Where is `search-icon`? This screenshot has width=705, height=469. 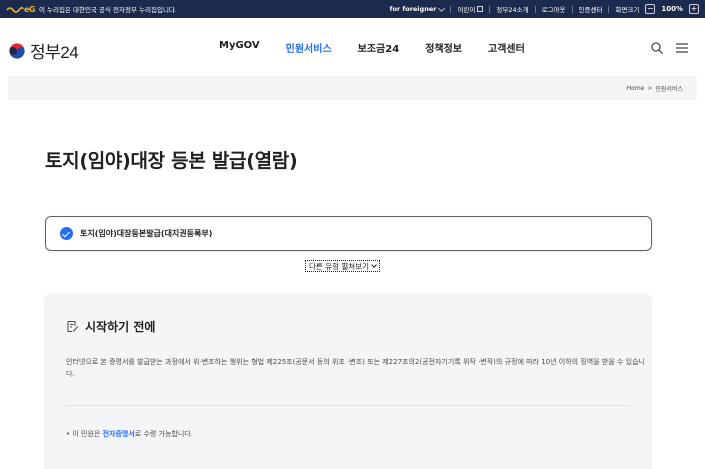 search-icon is located at coordinates (657, 48).